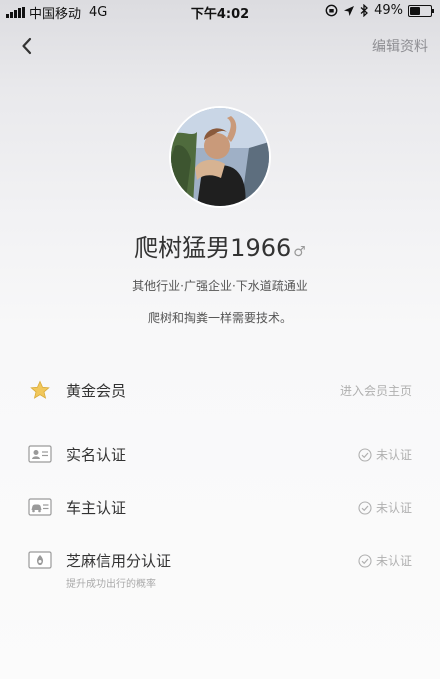 The height and width of the screenshot is (679, 440). I want to click on car-license-icon, so click(40, 507).